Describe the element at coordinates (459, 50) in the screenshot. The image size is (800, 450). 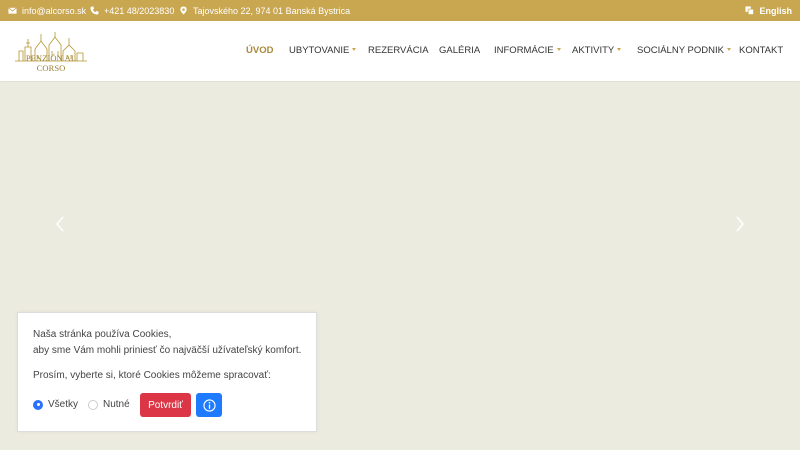
I see `nav-item-galeria: GALÉRIA` at that location.